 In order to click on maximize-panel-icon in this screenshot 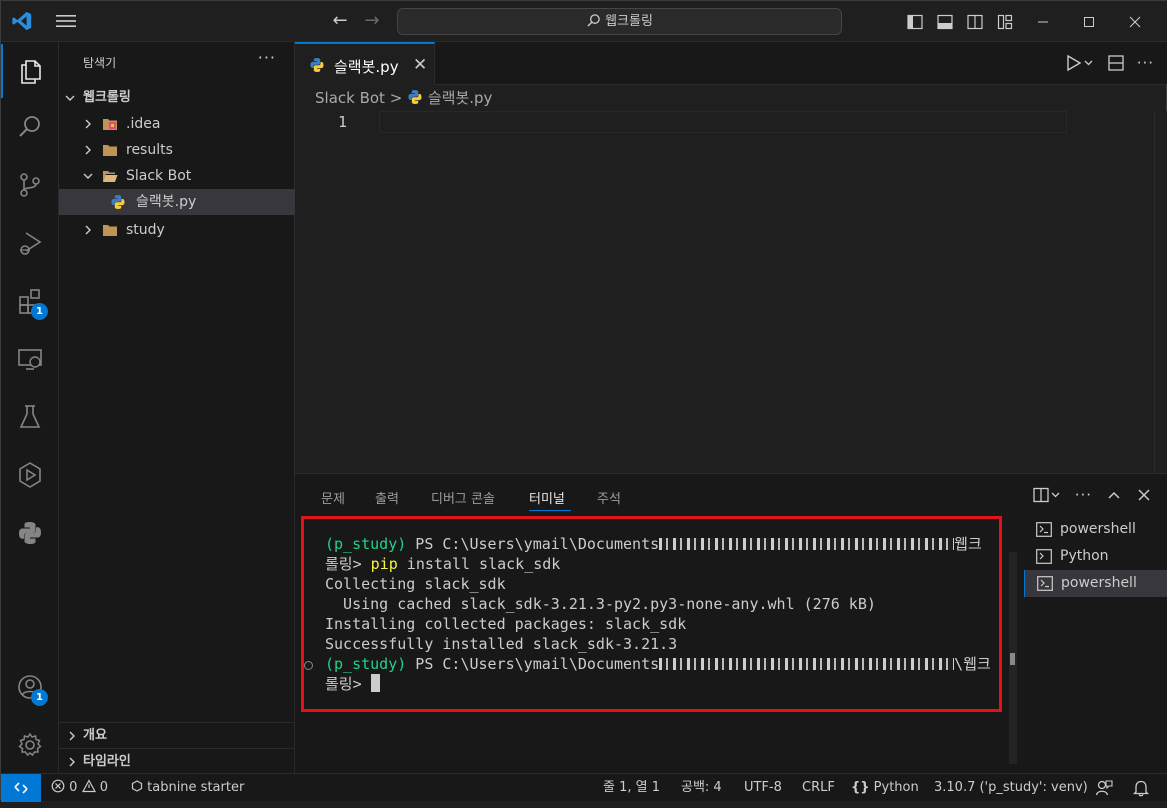, I will do `click(1114, 495)`.